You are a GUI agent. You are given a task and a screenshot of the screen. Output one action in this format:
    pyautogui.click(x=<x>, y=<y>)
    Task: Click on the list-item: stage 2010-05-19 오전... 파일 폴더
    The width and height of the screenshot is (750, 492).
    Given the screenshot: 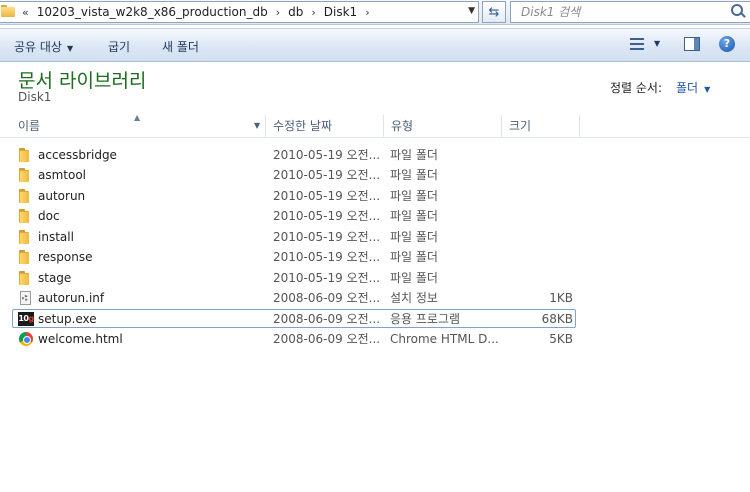 What is the action you would take?
    pyautogui.click(x=294, y=277)
    